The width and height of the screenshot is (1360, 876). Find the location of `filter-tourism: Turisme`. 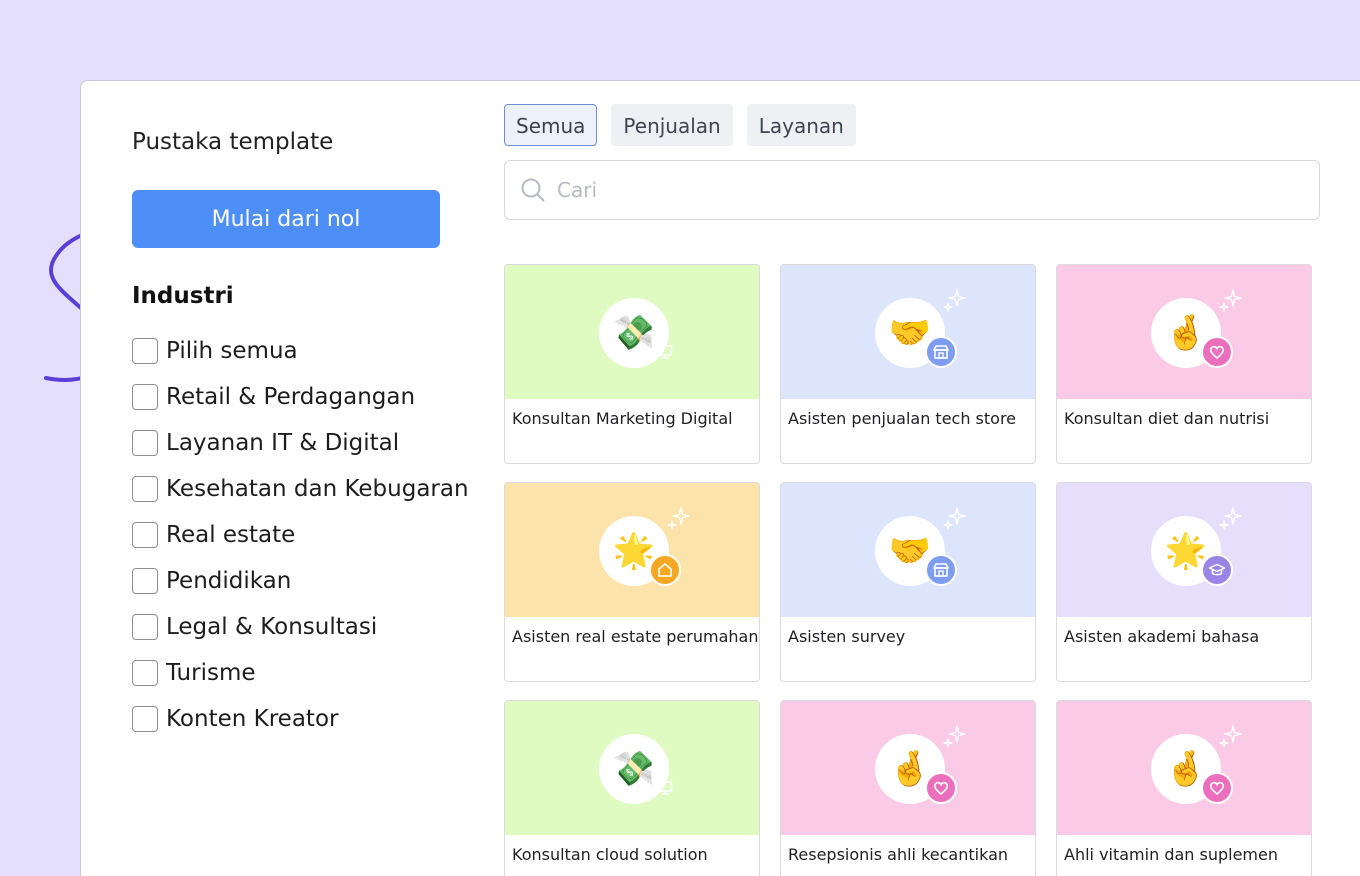

filter-tourism: Turisme is located at coordinates (300, 673).